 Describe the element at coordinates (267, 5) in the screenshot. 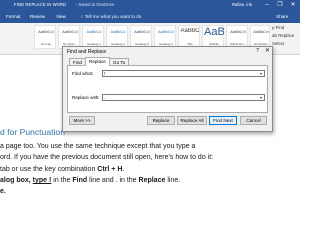

I see `minimize-icon: –` at that location.